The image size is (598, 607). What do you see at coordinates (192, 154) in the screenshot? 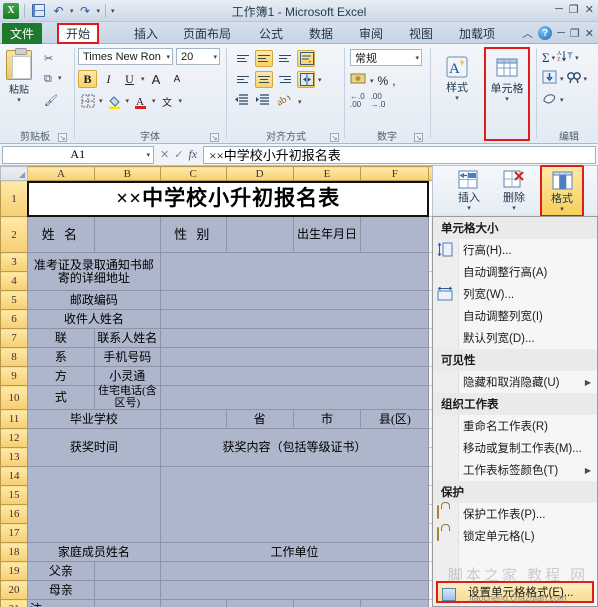
I see `insert-function-icon: fx` at bounding box center [192, 154].